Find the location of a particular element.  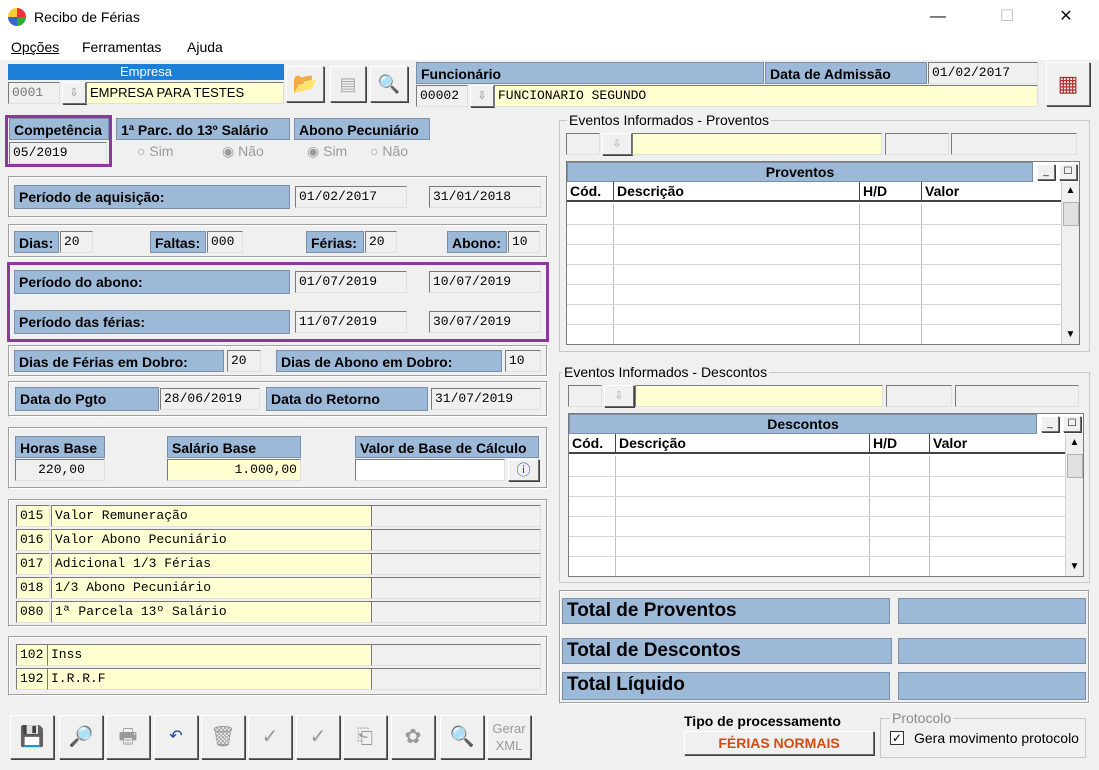

descontos-scrollbar: ▲ ▼ is located at coordinates (1074, 505).